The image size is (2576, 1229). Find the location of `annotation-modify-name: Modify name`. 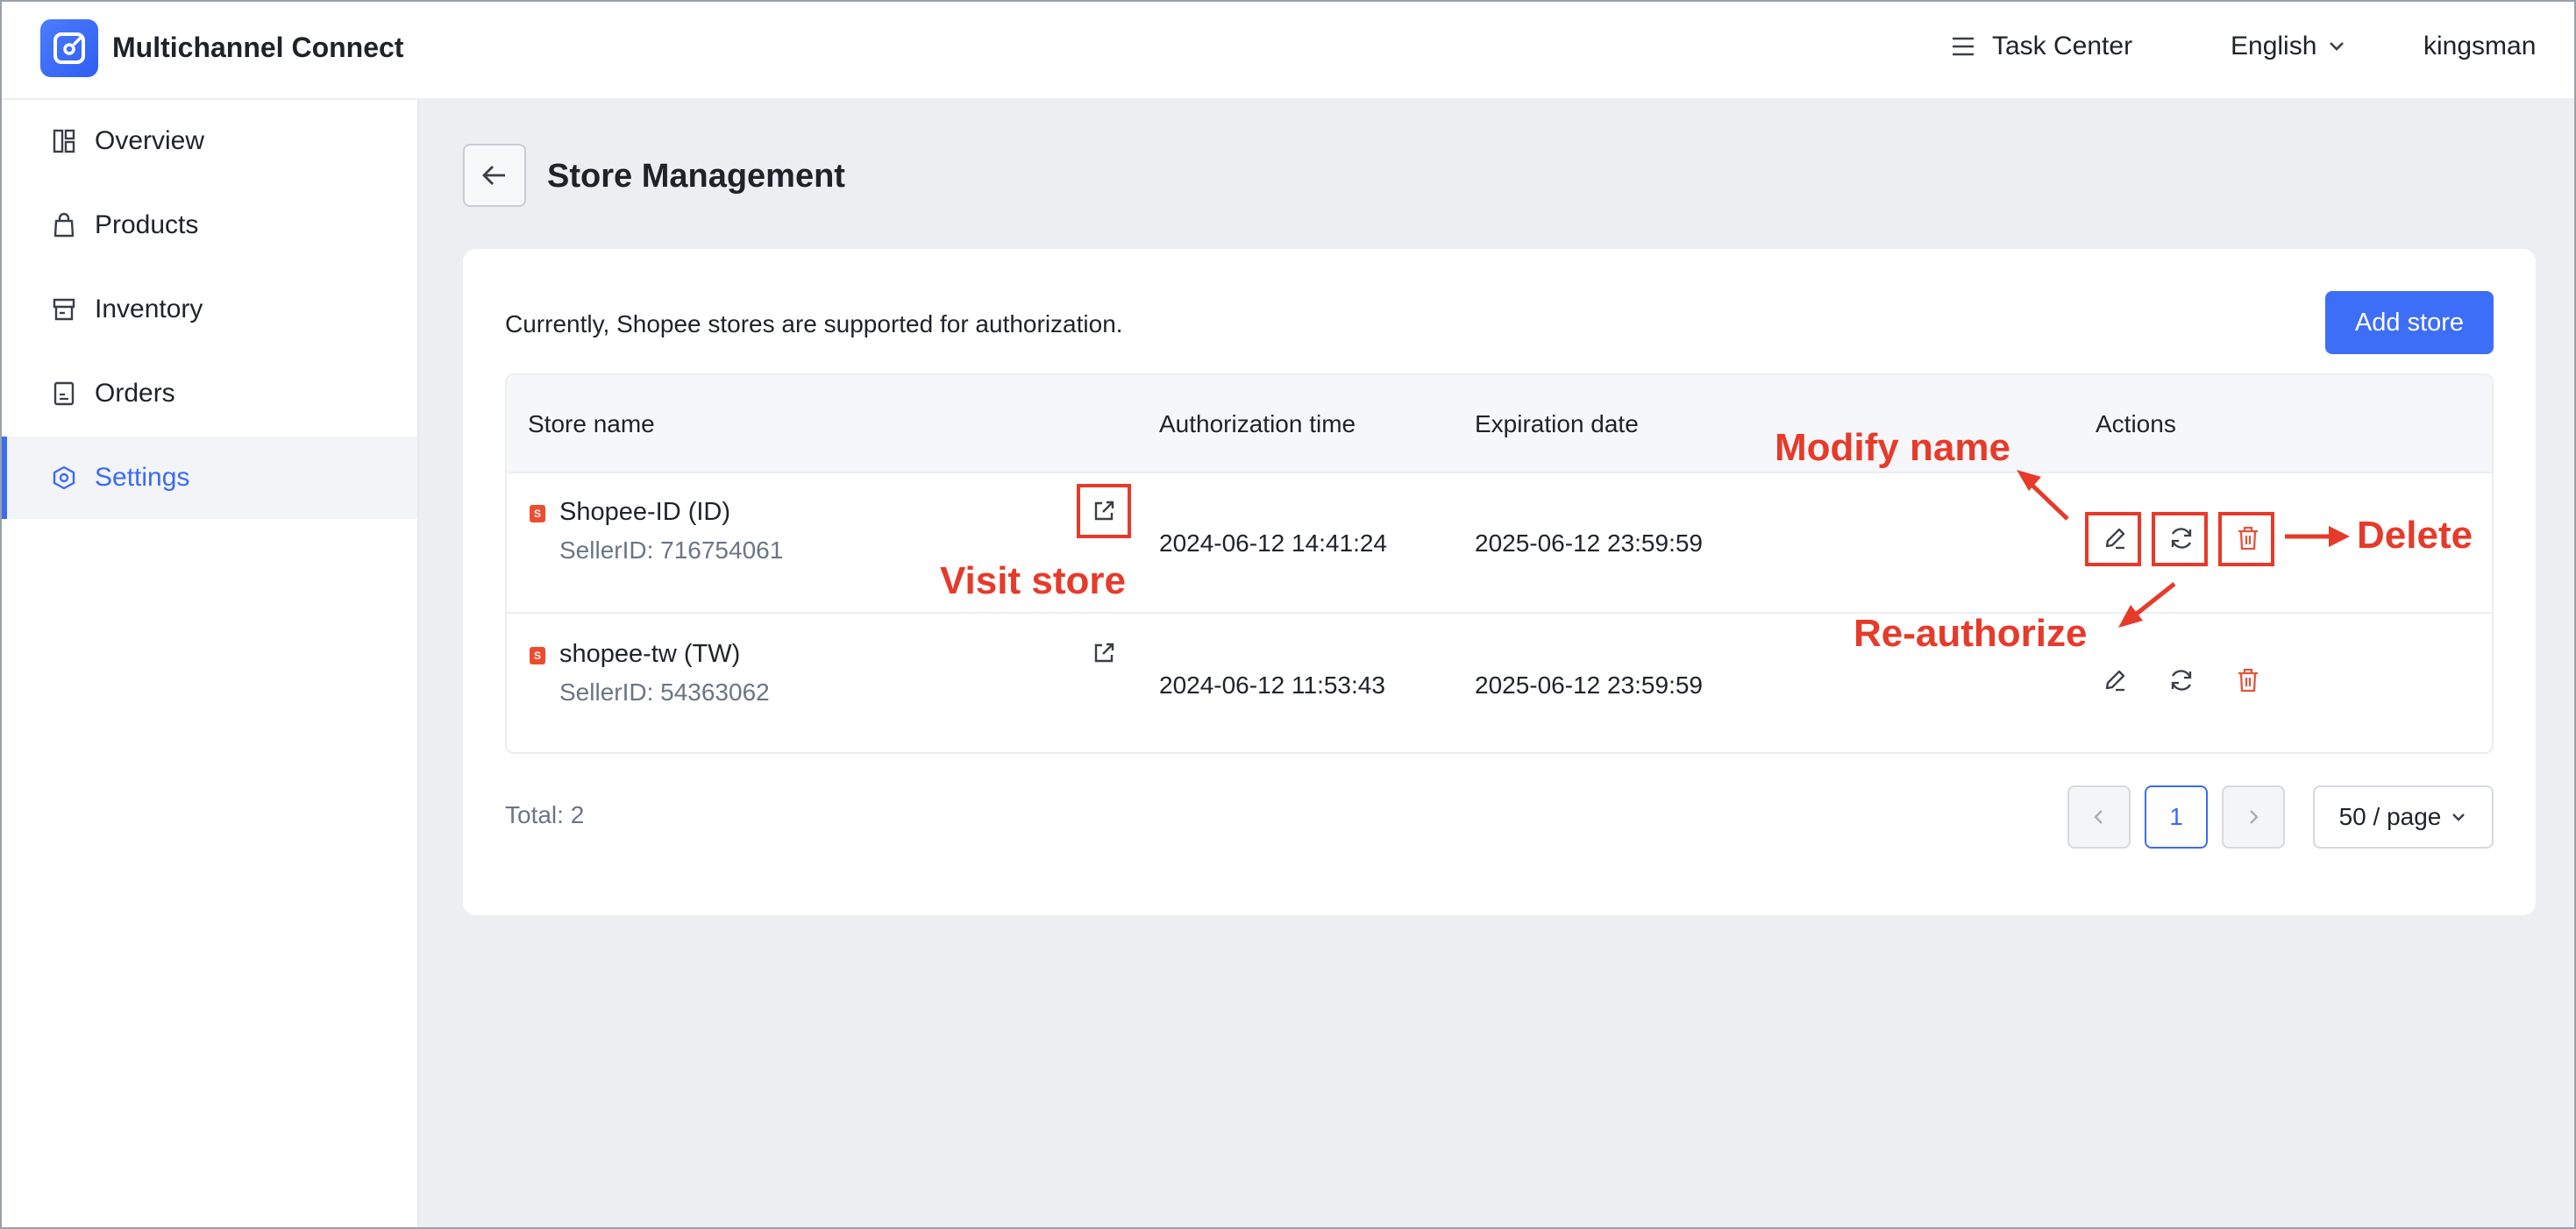

annotation-modify-name: Modify name is located at coordinates (1892, 447).